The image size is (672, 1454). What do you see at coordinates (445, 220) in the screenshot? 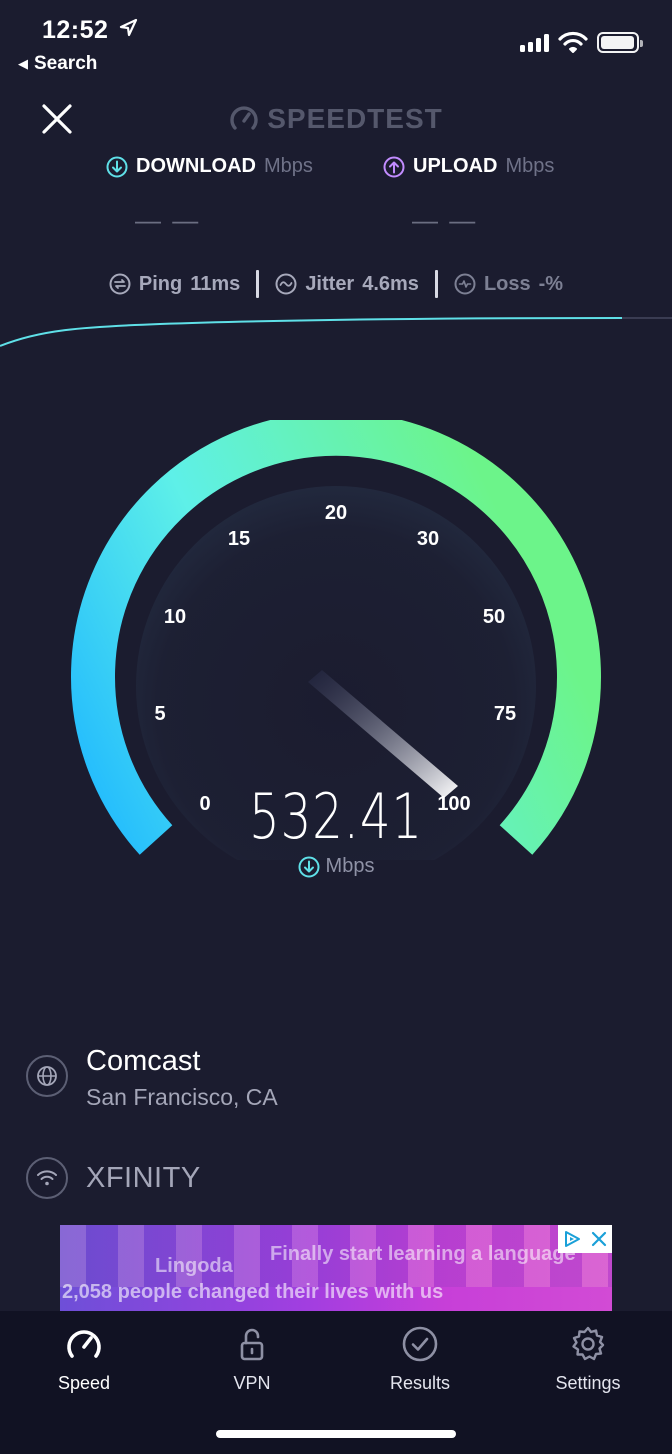
I see `upload-value: — —` at bounding box center [445, 220].